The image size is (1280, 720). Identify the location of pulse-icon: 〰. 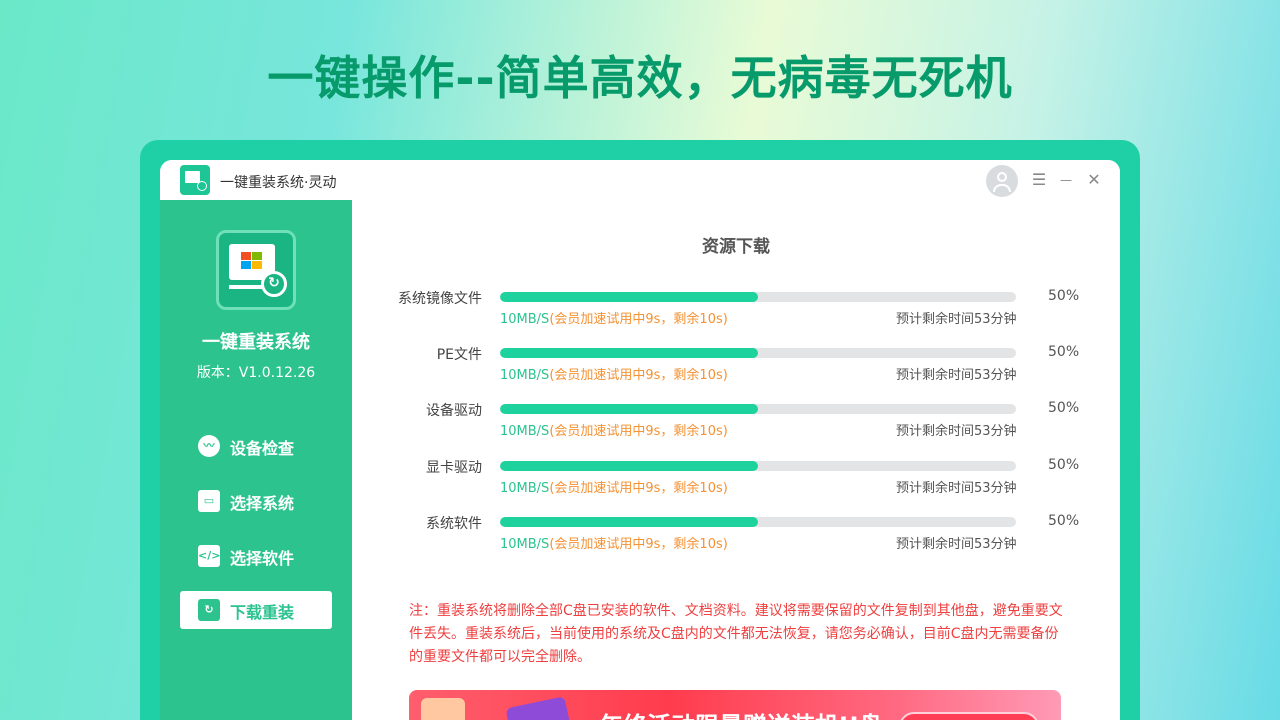
(209, 446).